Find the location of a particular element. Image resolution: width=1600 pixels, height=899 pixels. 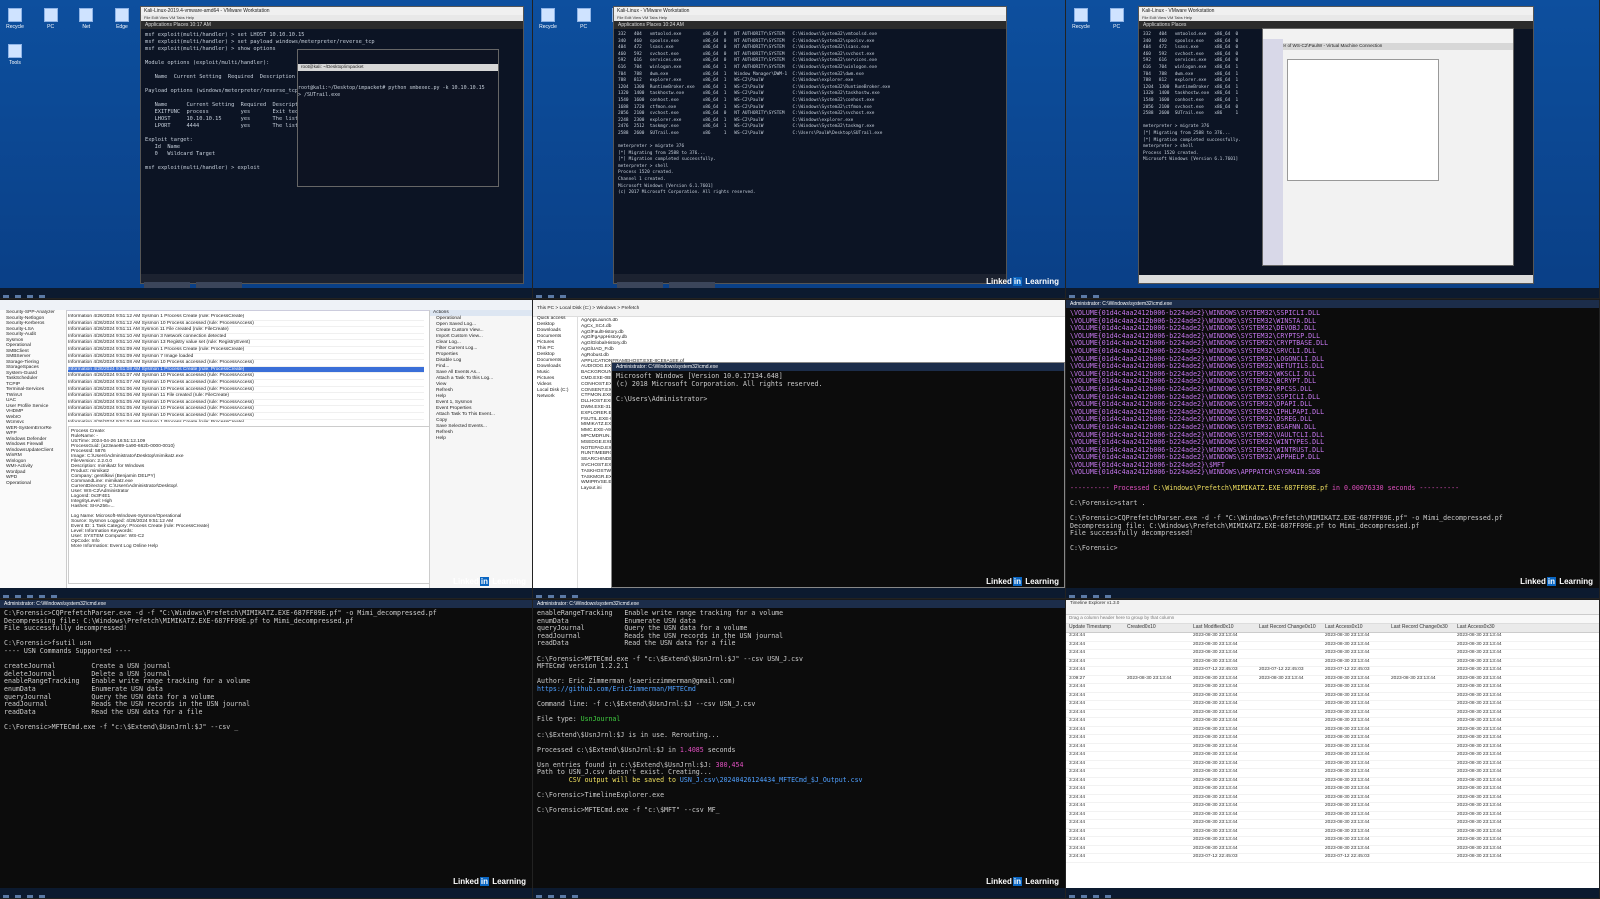

column-header: Last Record Change0x30 is located at coordinates (1424, 627).